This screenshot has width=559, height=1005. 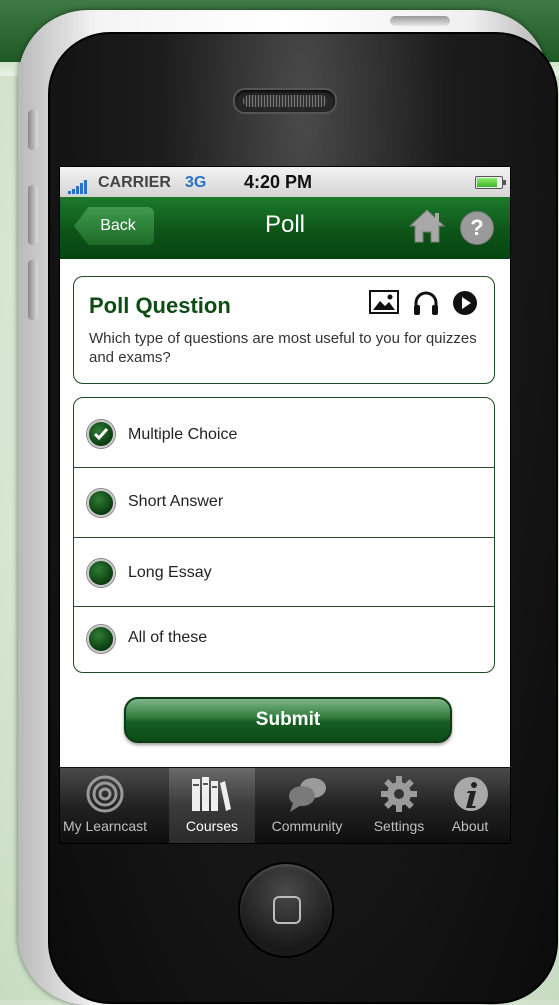 What do you see at coordinates (471, 794) in the screenshot?
I see `info-icon` at bounding box center [471, 794].